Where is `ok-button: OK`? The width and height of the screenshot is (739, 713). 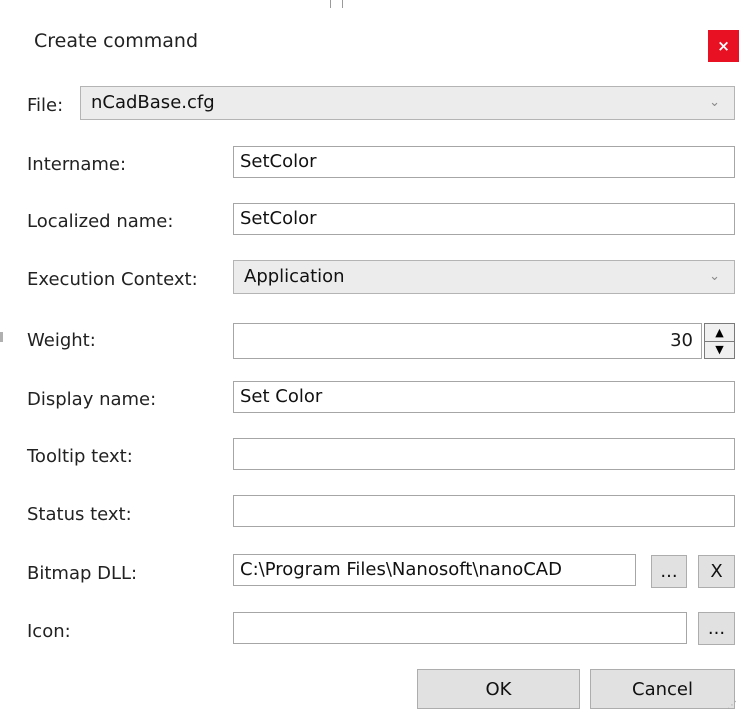
ok-button: OK is located at coordinates (498, 689).